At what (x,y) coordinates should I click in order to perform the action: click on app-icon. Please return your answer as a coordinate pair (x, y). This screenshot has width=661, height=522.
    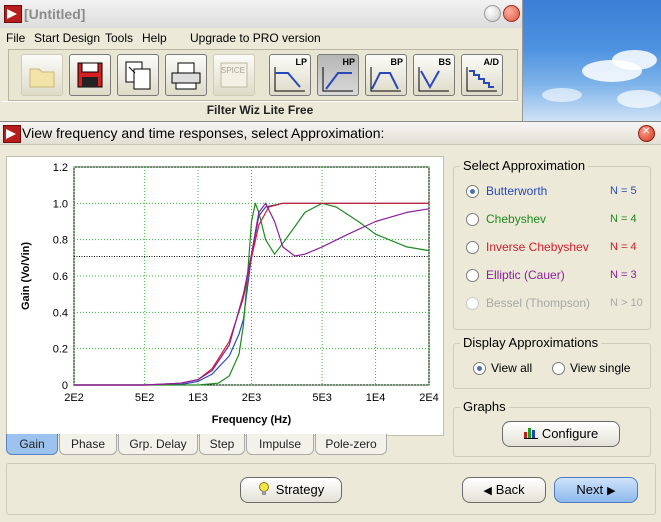
    Looking at the image, I should click on (13, 14).